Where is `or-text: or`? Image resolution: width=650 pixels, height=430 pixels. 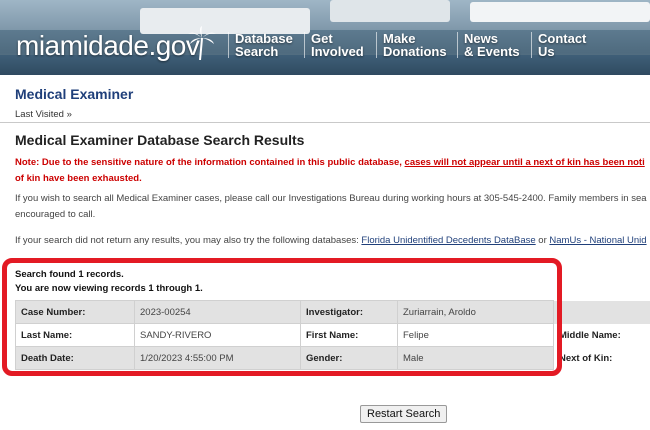
or-text: or is located at coordinates (542, 240).